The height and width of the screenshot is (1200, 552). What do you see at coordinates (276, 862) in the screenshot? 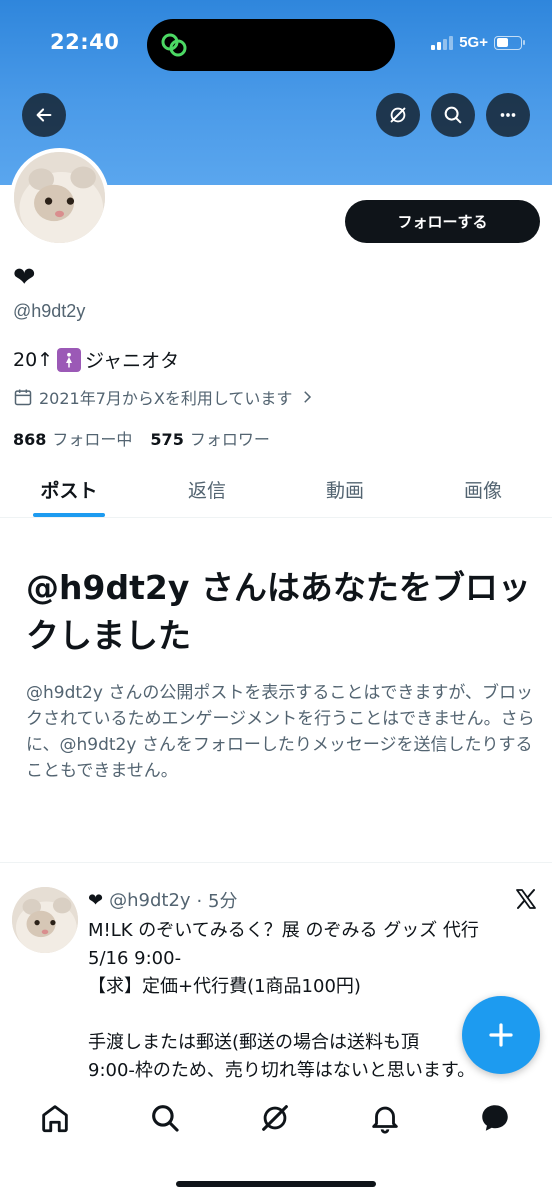
I see `section-divider` at bounding box center [276, 862].